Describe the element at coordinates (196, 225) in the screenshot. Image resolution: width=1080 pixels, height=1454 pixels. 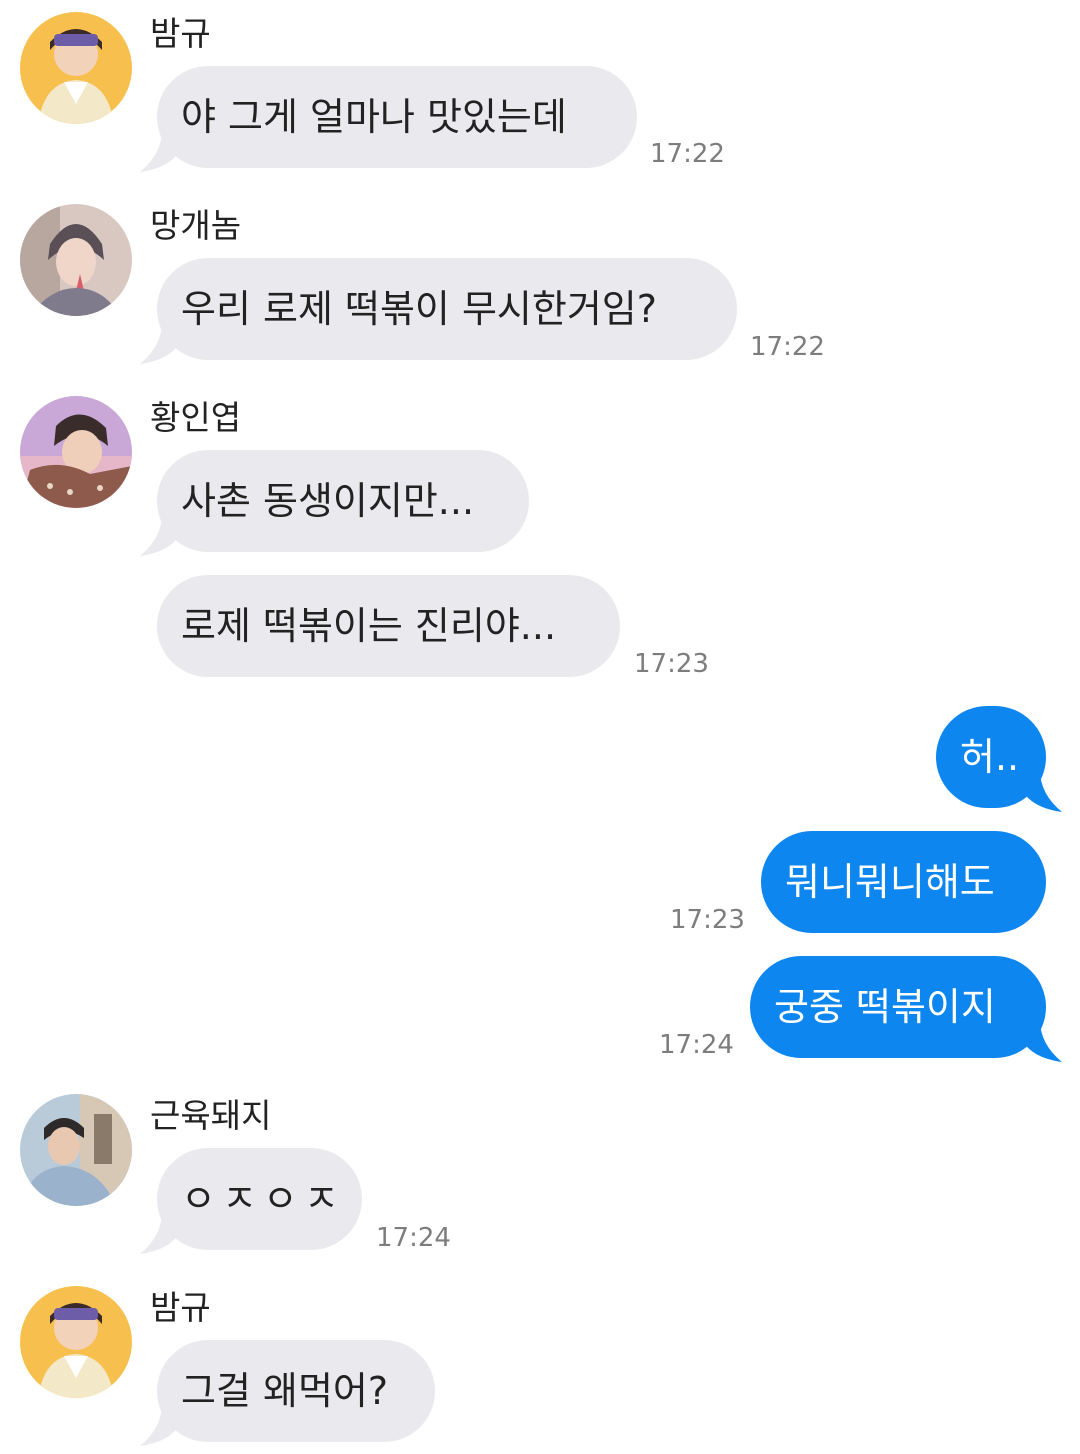
I see `sender-name: 망개놈` at that location.